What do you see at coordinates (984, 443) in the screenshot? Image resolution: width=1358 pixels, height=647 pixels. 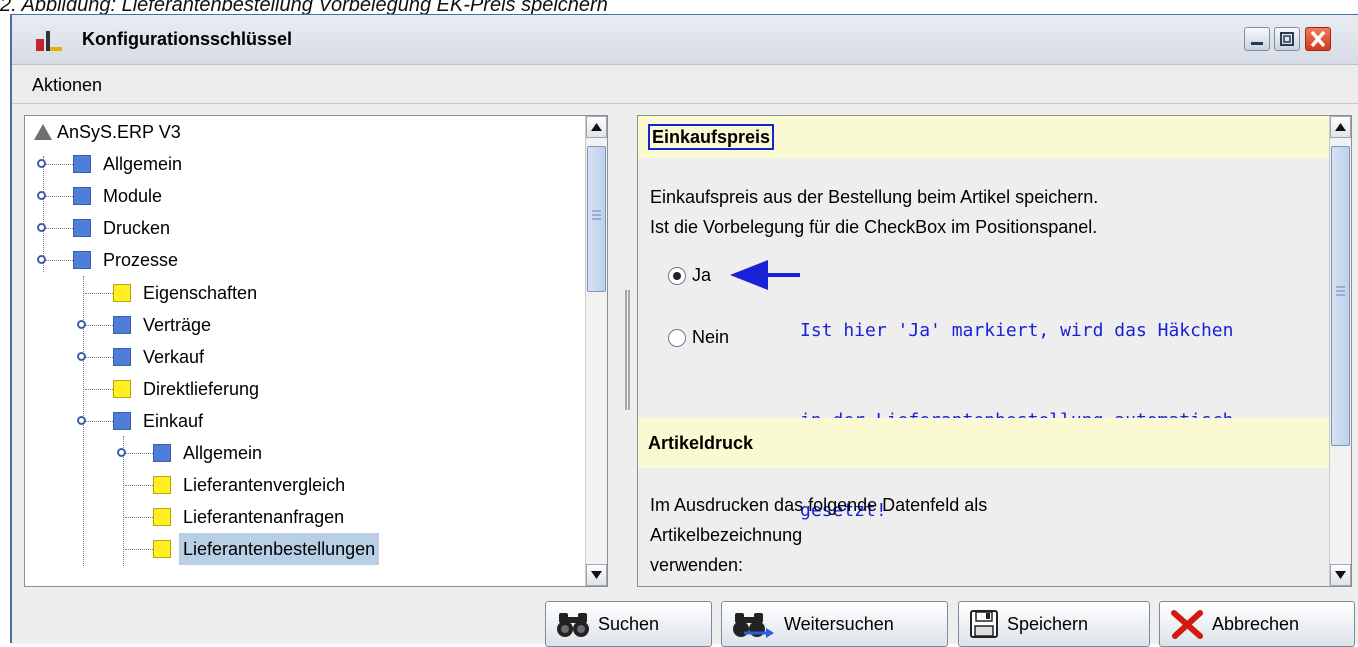 I see `section-header-artikeldruck: Artikeldruck` at bounding box center [984, 443].